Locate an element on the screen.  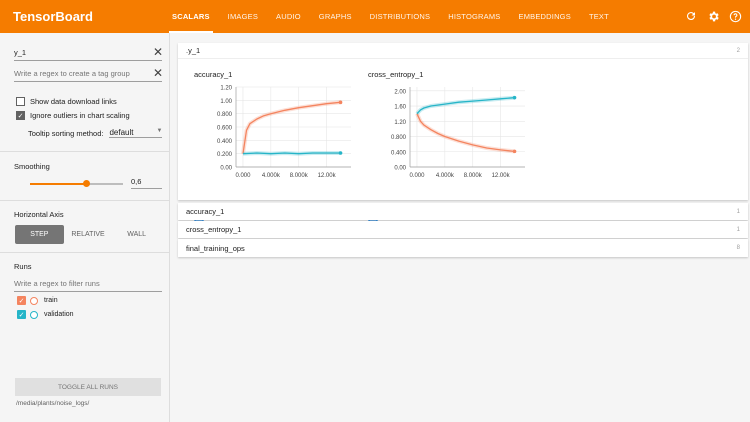
tab-text: TEXT is located at coordinates (599, 16).